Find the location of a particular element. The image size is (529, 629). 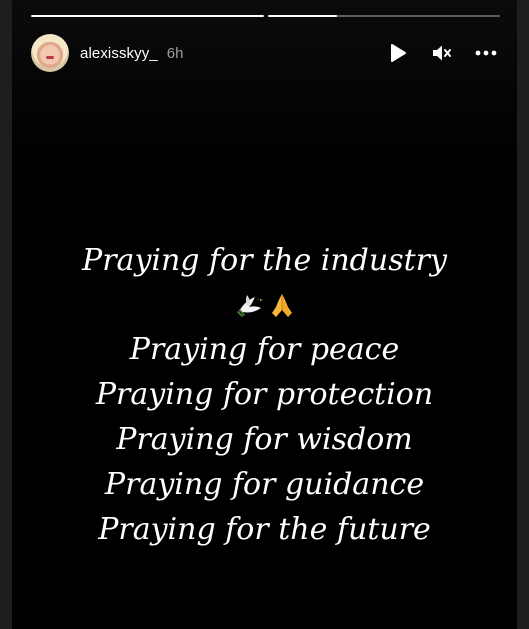

story-line: Praying for the future is located at coordinates (264, 529).